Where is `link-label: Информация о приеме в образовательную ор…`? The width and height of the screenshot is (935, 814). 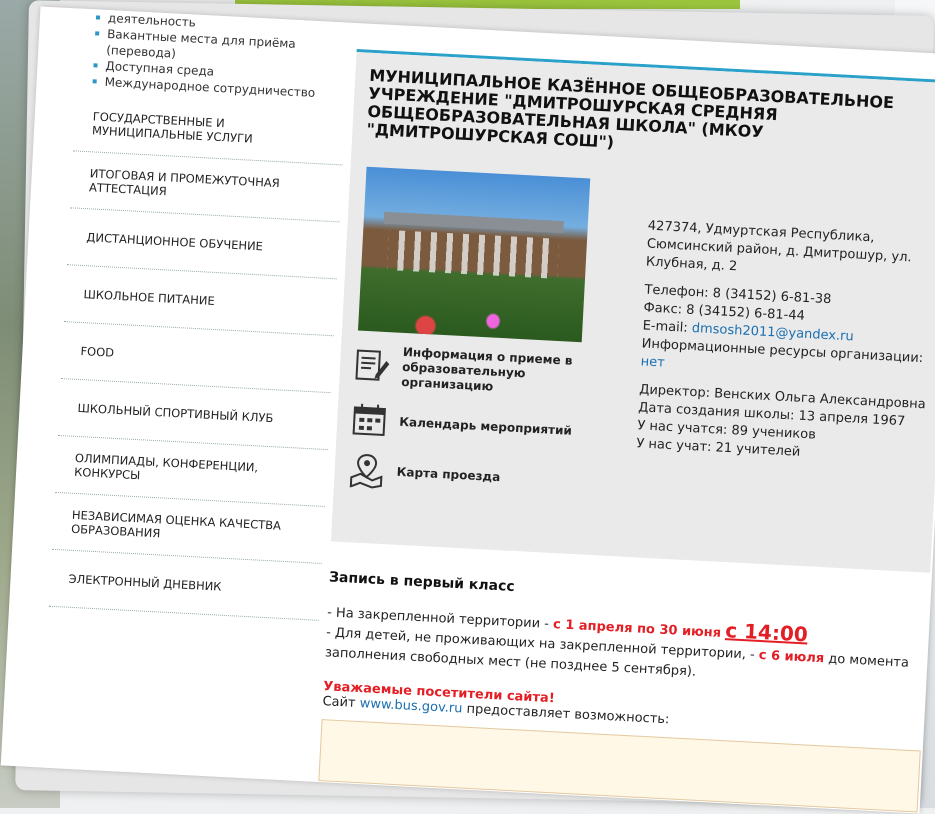
link-label: Информация о приеме в образовательную ор… is located at coordinates (498, 372).